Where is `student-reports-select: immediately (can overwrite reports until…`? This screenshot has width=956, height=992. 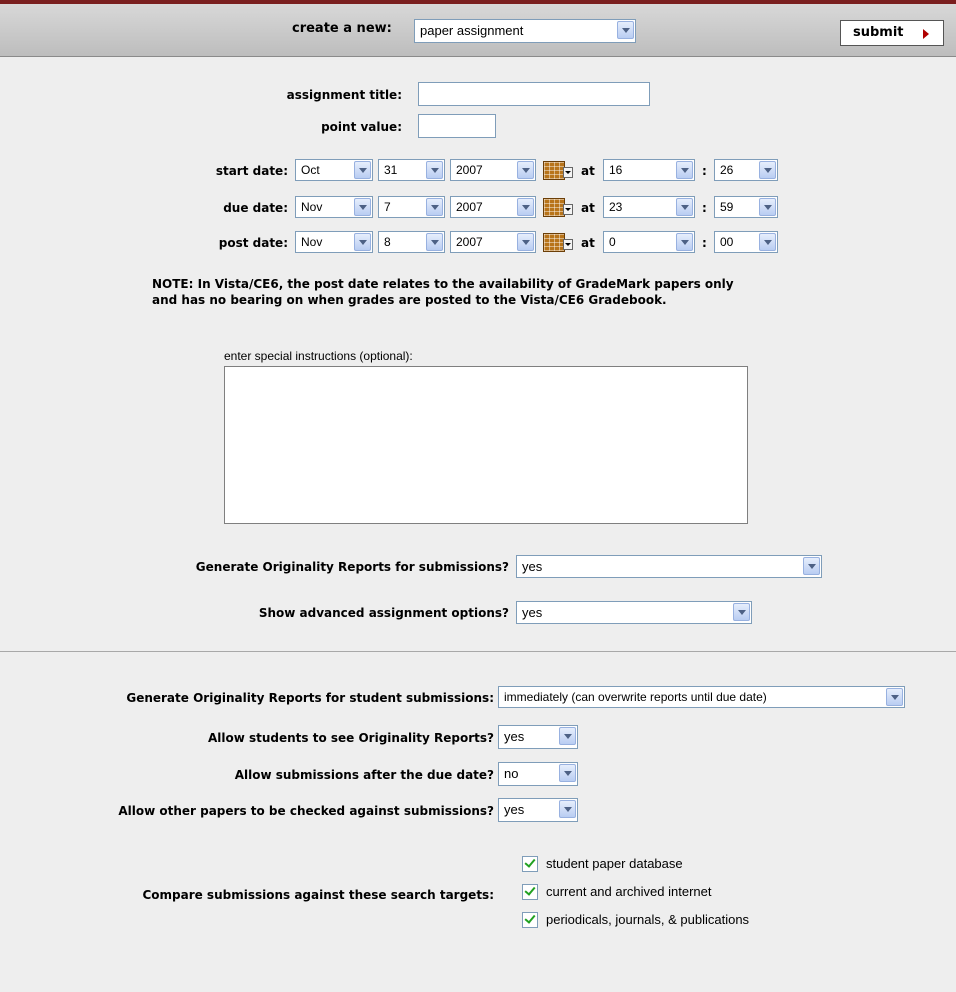
student-reports-select: immediately (can overwrite reports until… is located at coordinates (701, 697).